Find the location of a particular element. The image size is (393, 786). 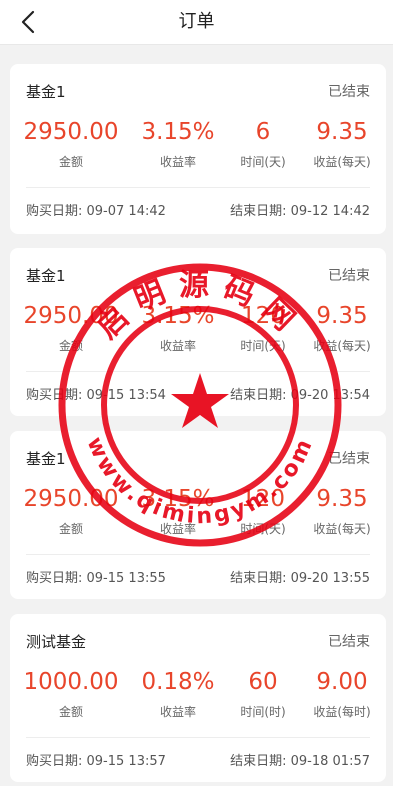

amount-value: 1000.00 is located at coordinates (71, 682).